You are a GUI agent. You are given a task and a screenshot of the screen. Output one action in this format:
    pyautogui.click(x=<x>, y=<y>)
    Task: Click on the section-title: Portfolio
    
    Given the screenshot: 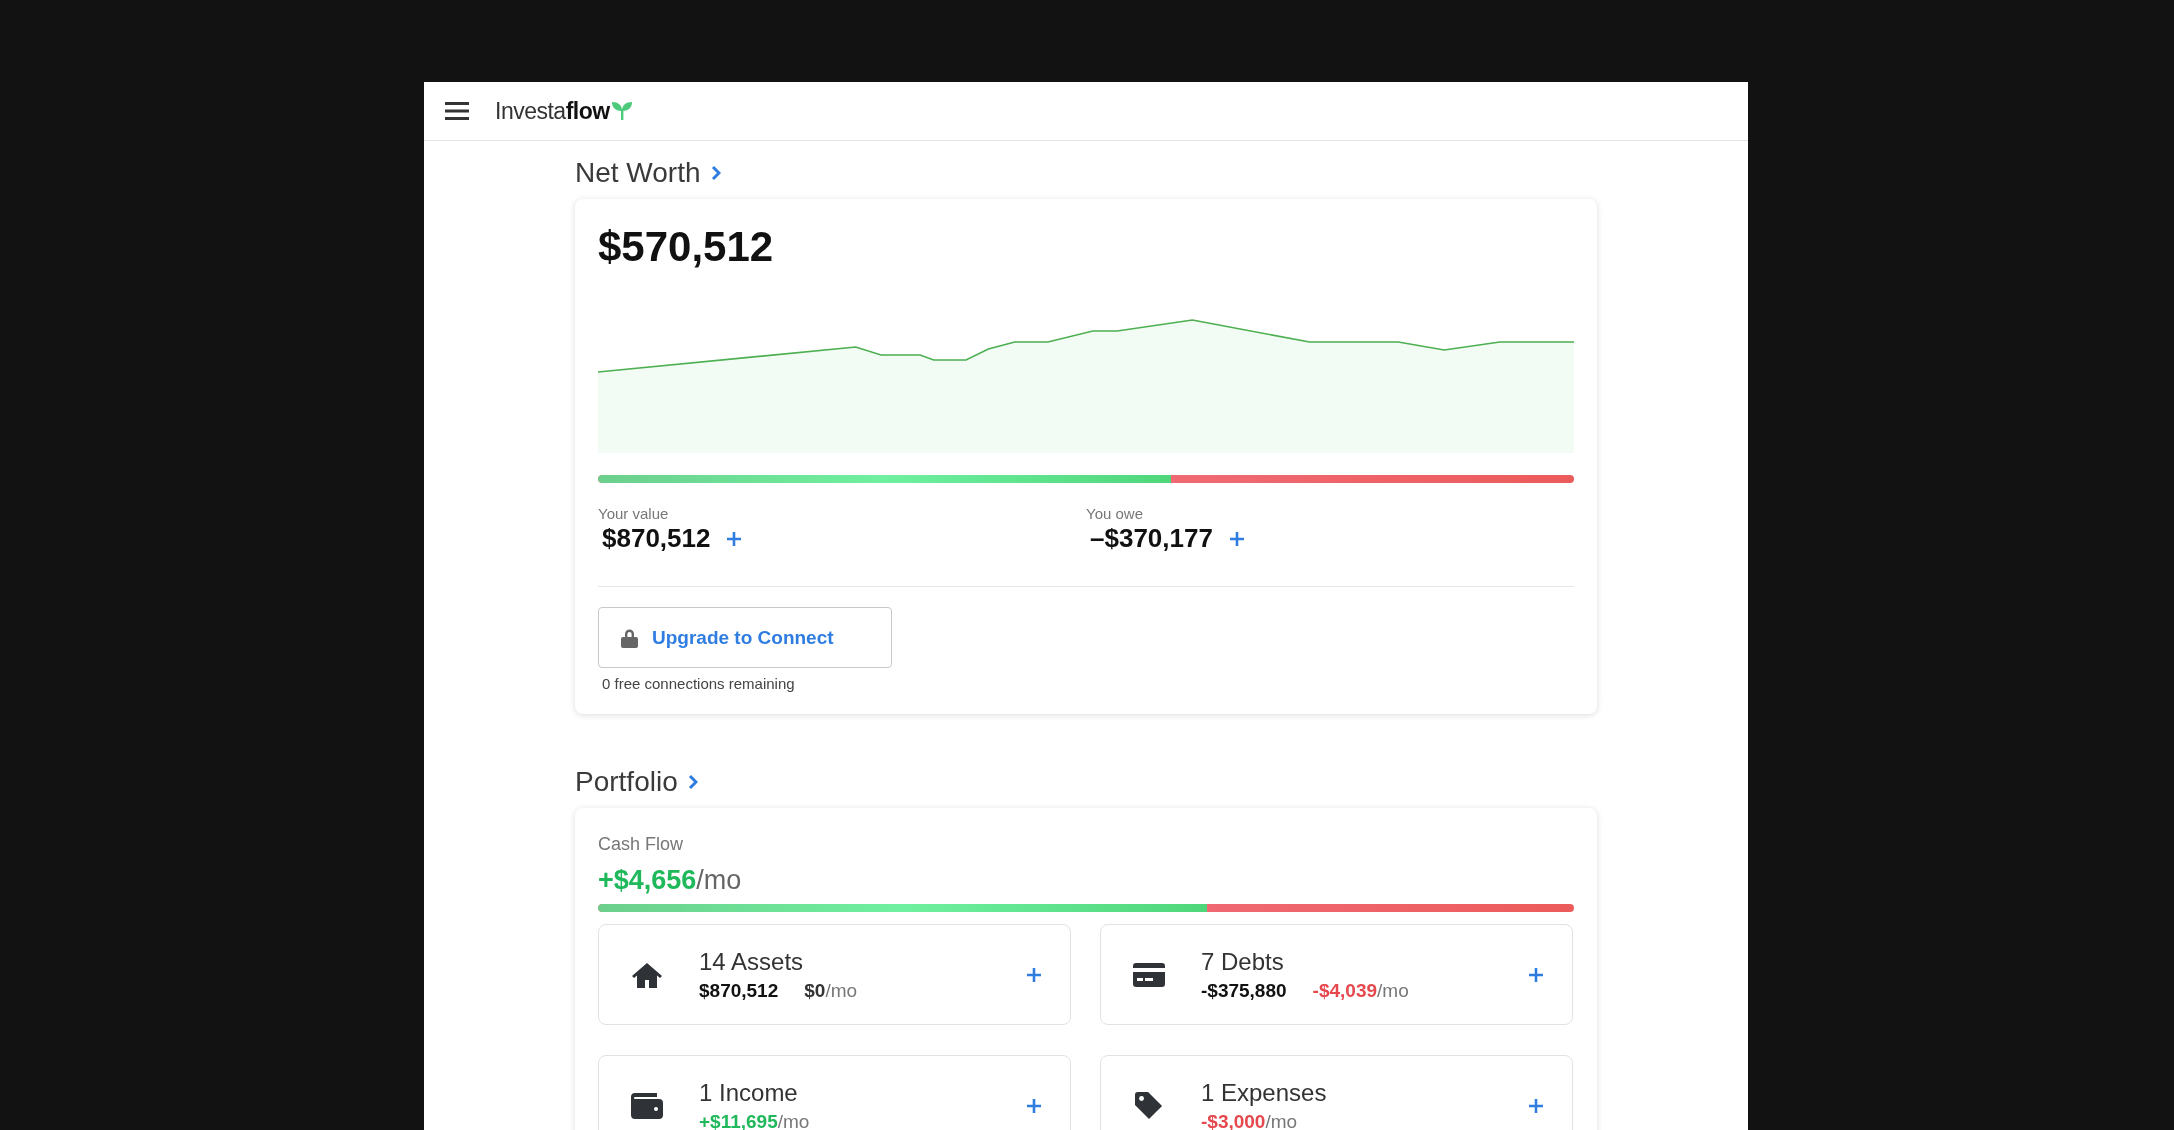 What is the action you would take?
    pyautogui.click(x=626, y=782)
    